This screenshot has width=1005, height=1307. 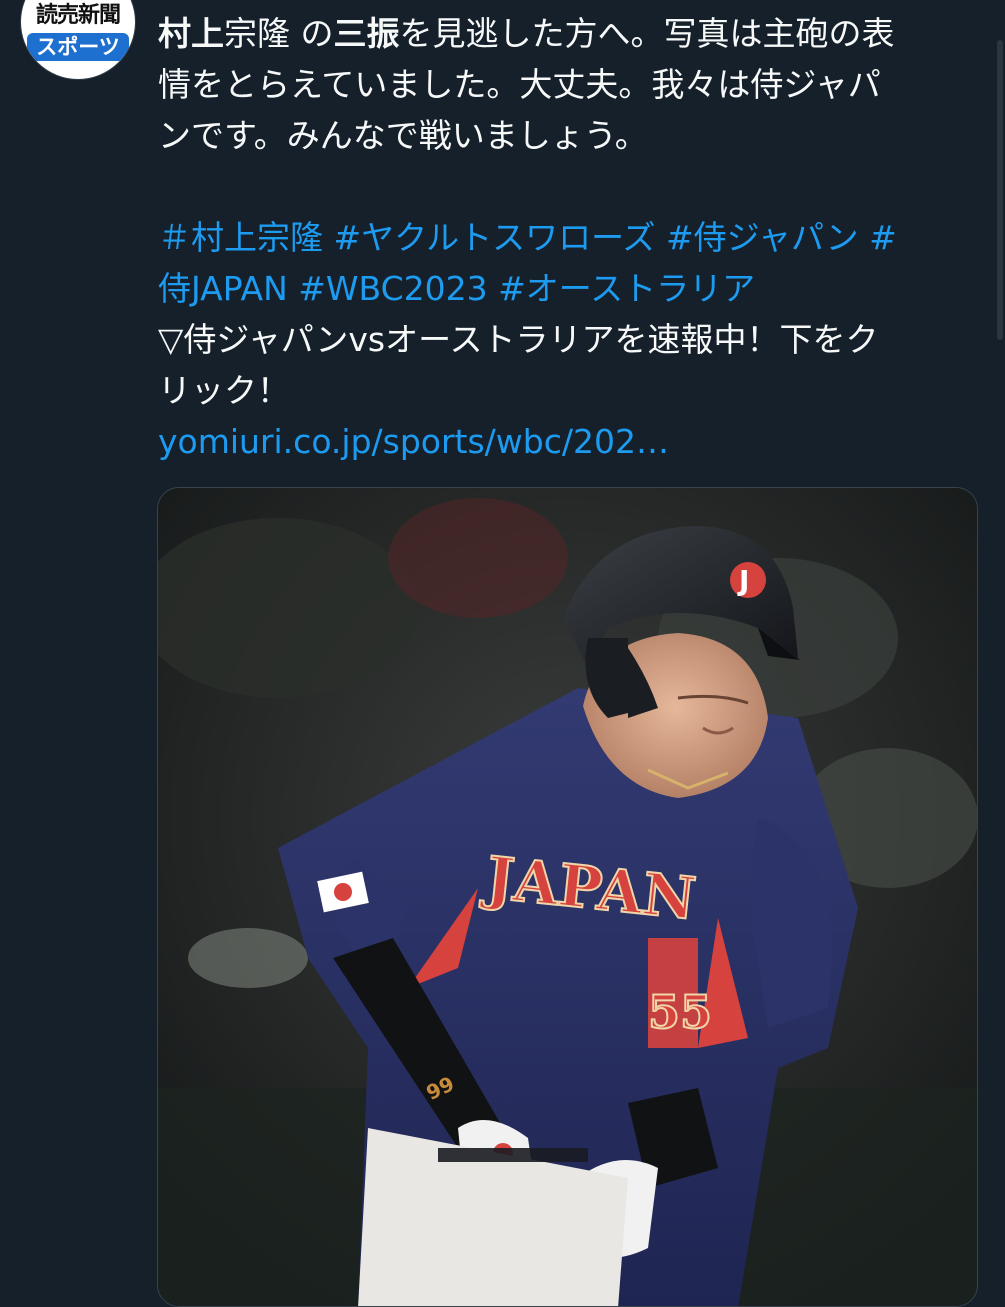 I want to click on avatar-logo-text: 読売新聞, so click(x=78, y=15).